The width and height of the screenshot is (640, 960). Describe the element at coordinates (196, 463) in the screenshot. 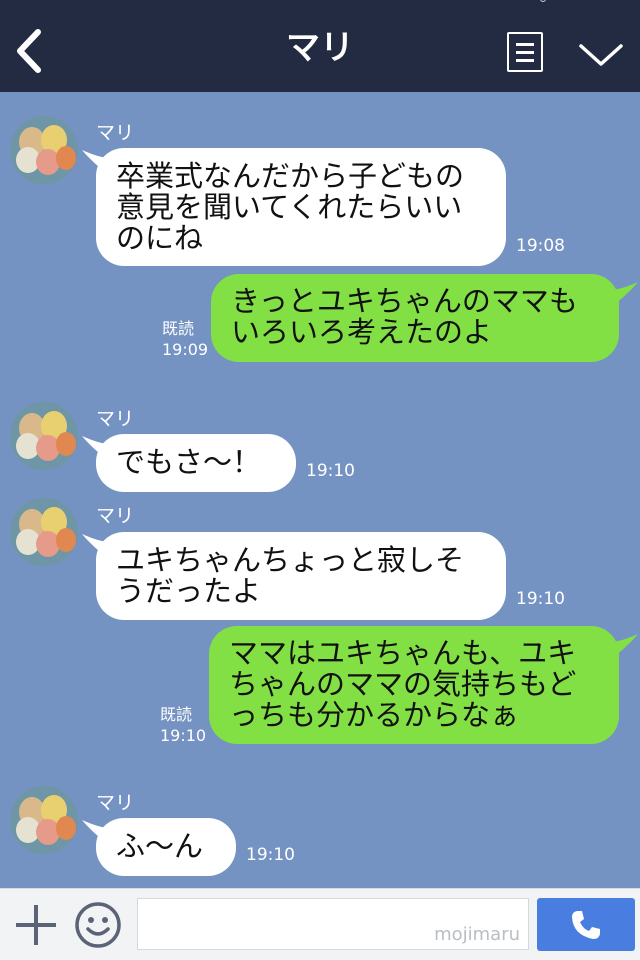

I see `message-bubble-incoming: でもさ〜！` at that location.